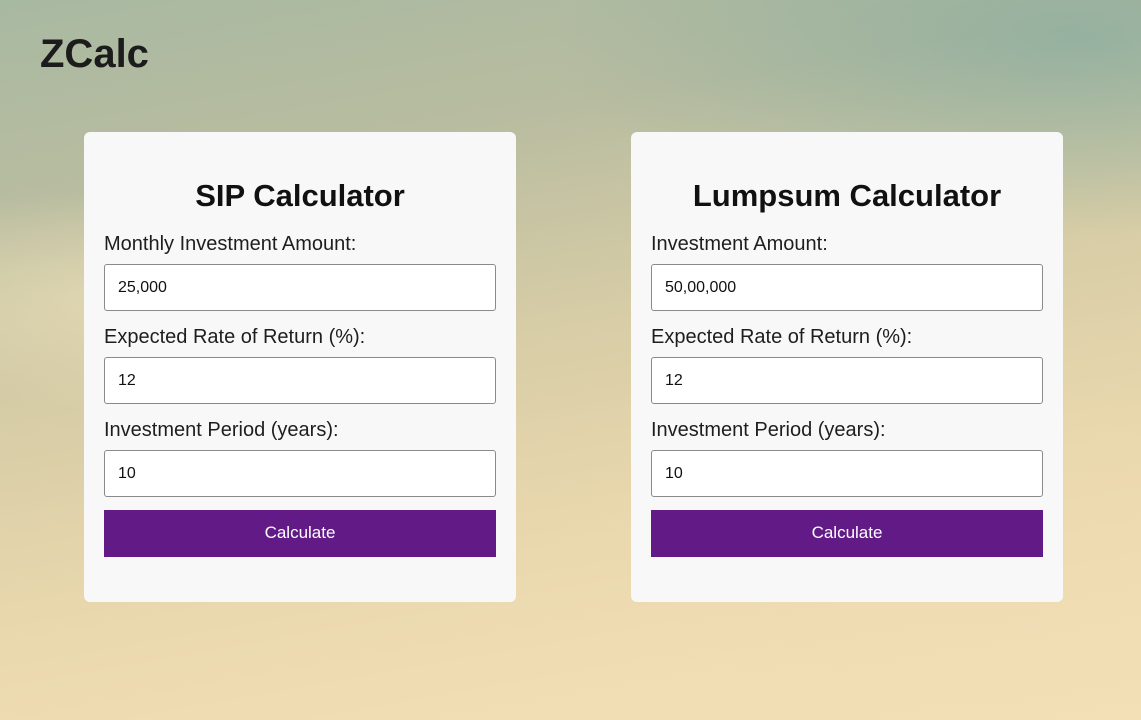 This screenshot has width=1141, height=720. Describe the element at coordinates (230, 244) in the screenshot. I see `sip-monthly-investment-label: Monthly Investment Amount:` at that location.